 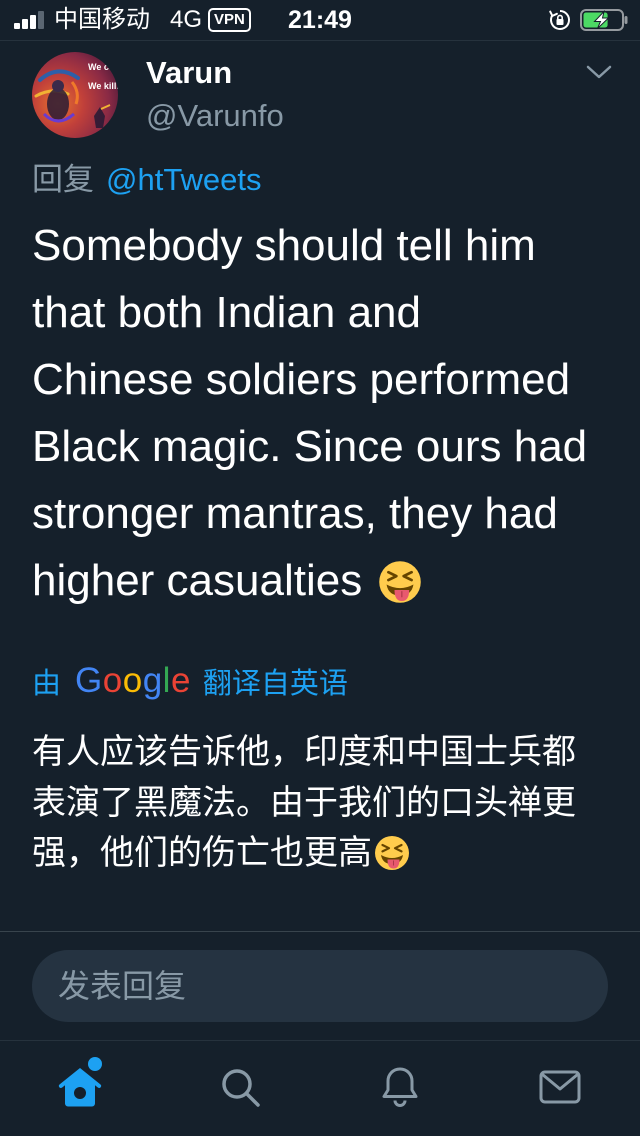 I want to click on avatar-text: We kill., so click(x=103, y=86).